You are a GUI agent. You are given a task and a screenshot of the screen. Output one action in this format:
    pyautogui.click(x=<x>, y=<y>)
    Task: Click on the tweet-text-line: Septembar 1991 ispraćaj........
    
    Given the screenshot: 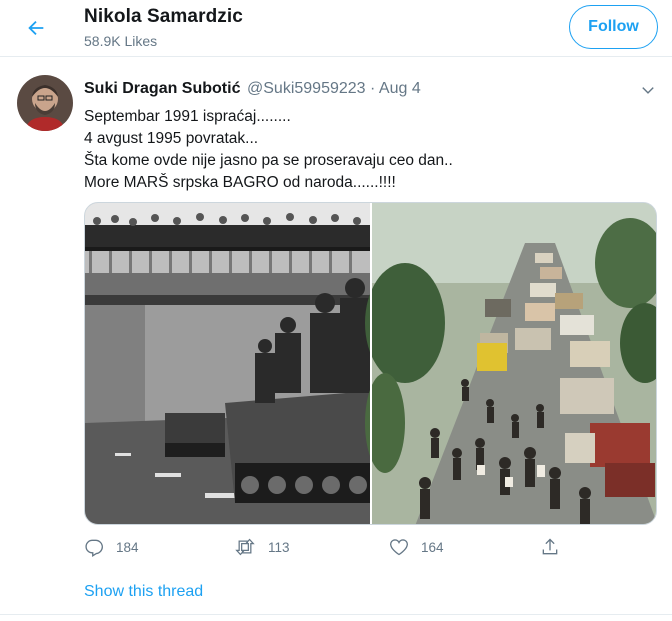 What is the action you would take?
    pyautogui.click(x=187, y=116)
    